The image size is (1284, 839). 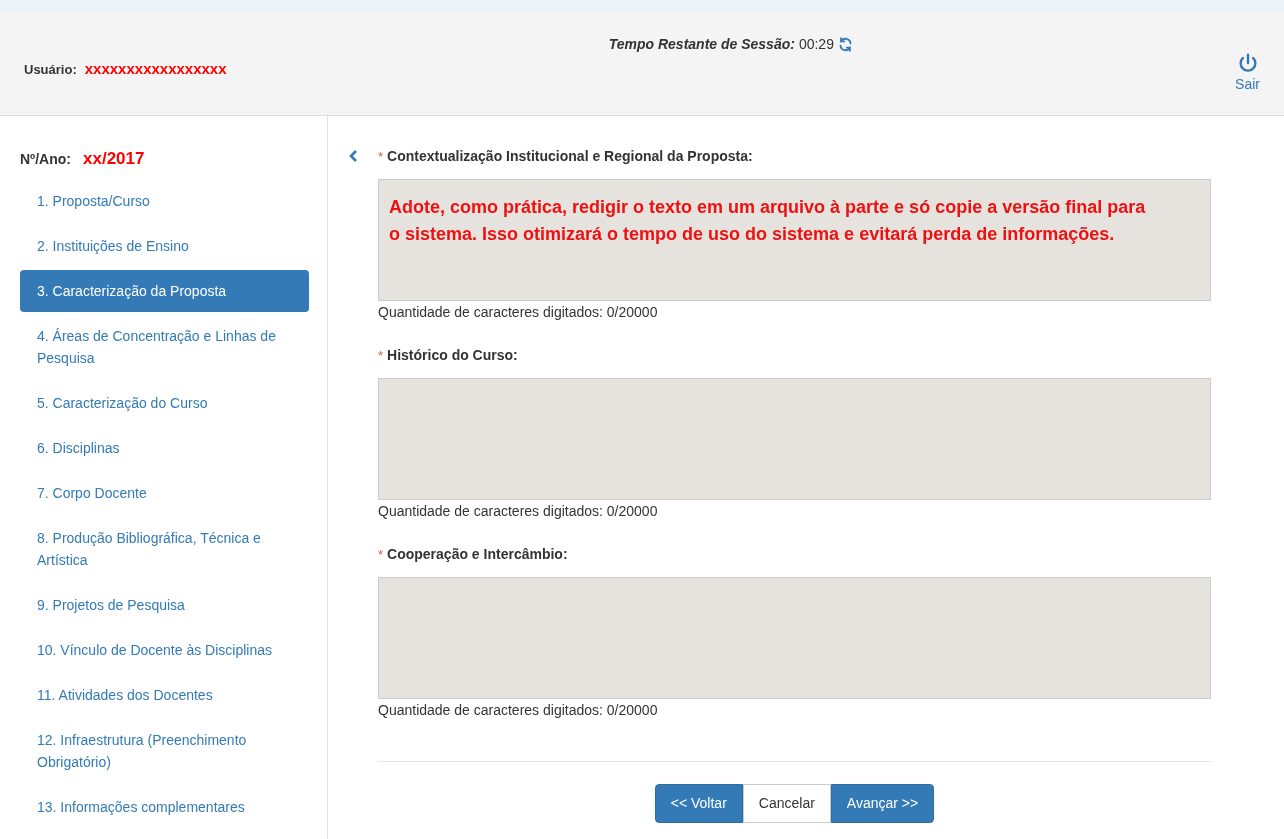 I want to click on field-label: Histórico do Curso:, so click(x=452, y=355).